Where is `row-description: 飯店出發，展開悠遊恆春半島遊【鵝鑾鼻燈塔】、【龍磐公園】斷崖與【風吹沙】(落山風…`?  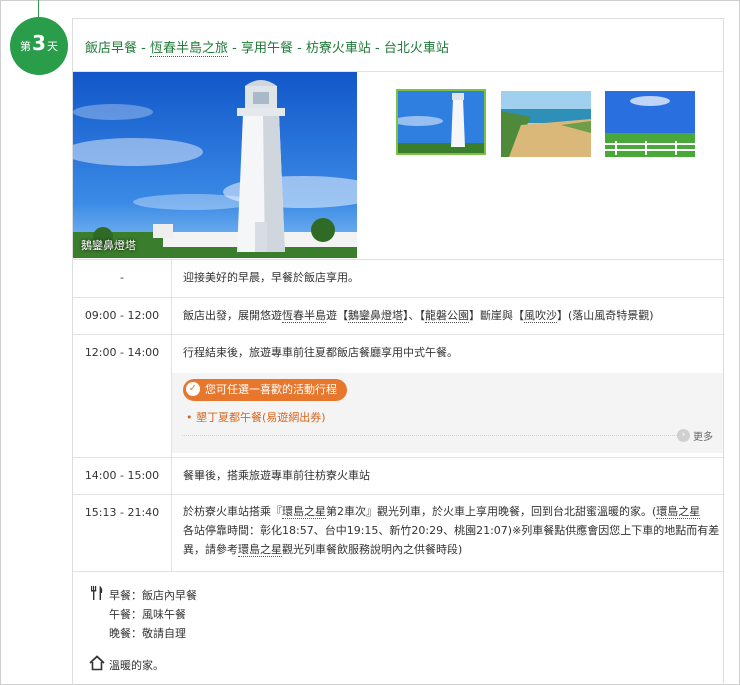
row-description: 飯店出發，展開悠遊恆春半島遊【鵝鑾鼻燈塔】、【龍磐公園】斷崖與【風吹沙】(落山風… is located at coordinates (448, 315).